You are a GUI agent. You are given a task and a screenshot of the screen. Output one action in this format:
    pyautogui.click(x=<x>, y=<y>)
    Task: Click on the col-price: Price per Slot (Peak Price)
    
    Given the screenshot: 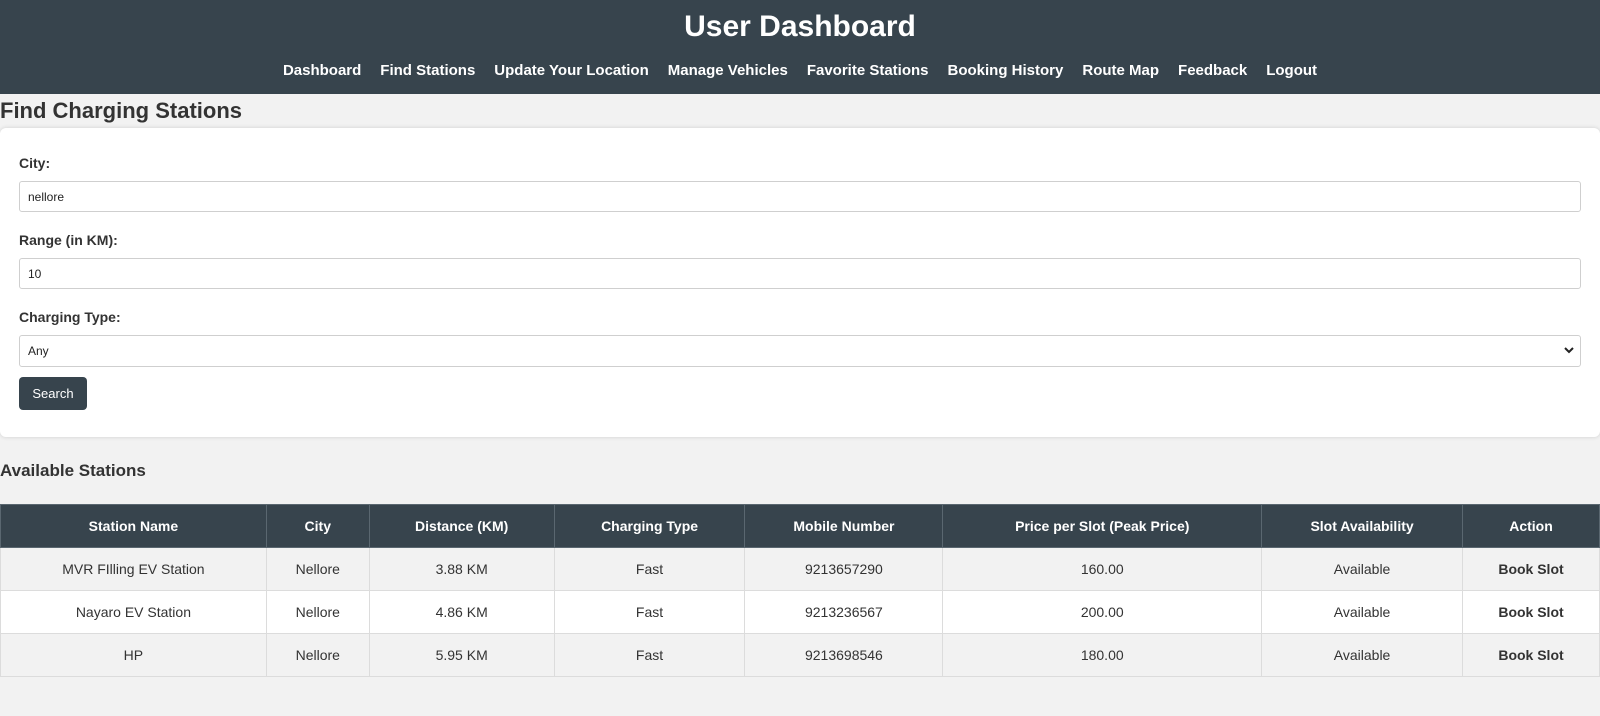 What is the action you would take?
    pyautogui.click(x=1102, y=526)
    